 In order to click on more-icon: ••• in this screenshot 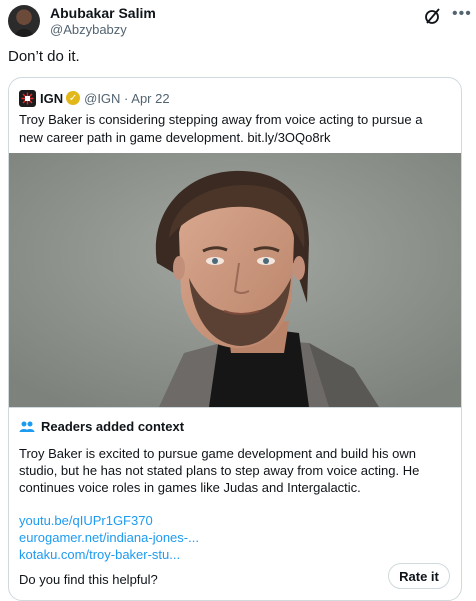, I will do `click(462, 14)`.